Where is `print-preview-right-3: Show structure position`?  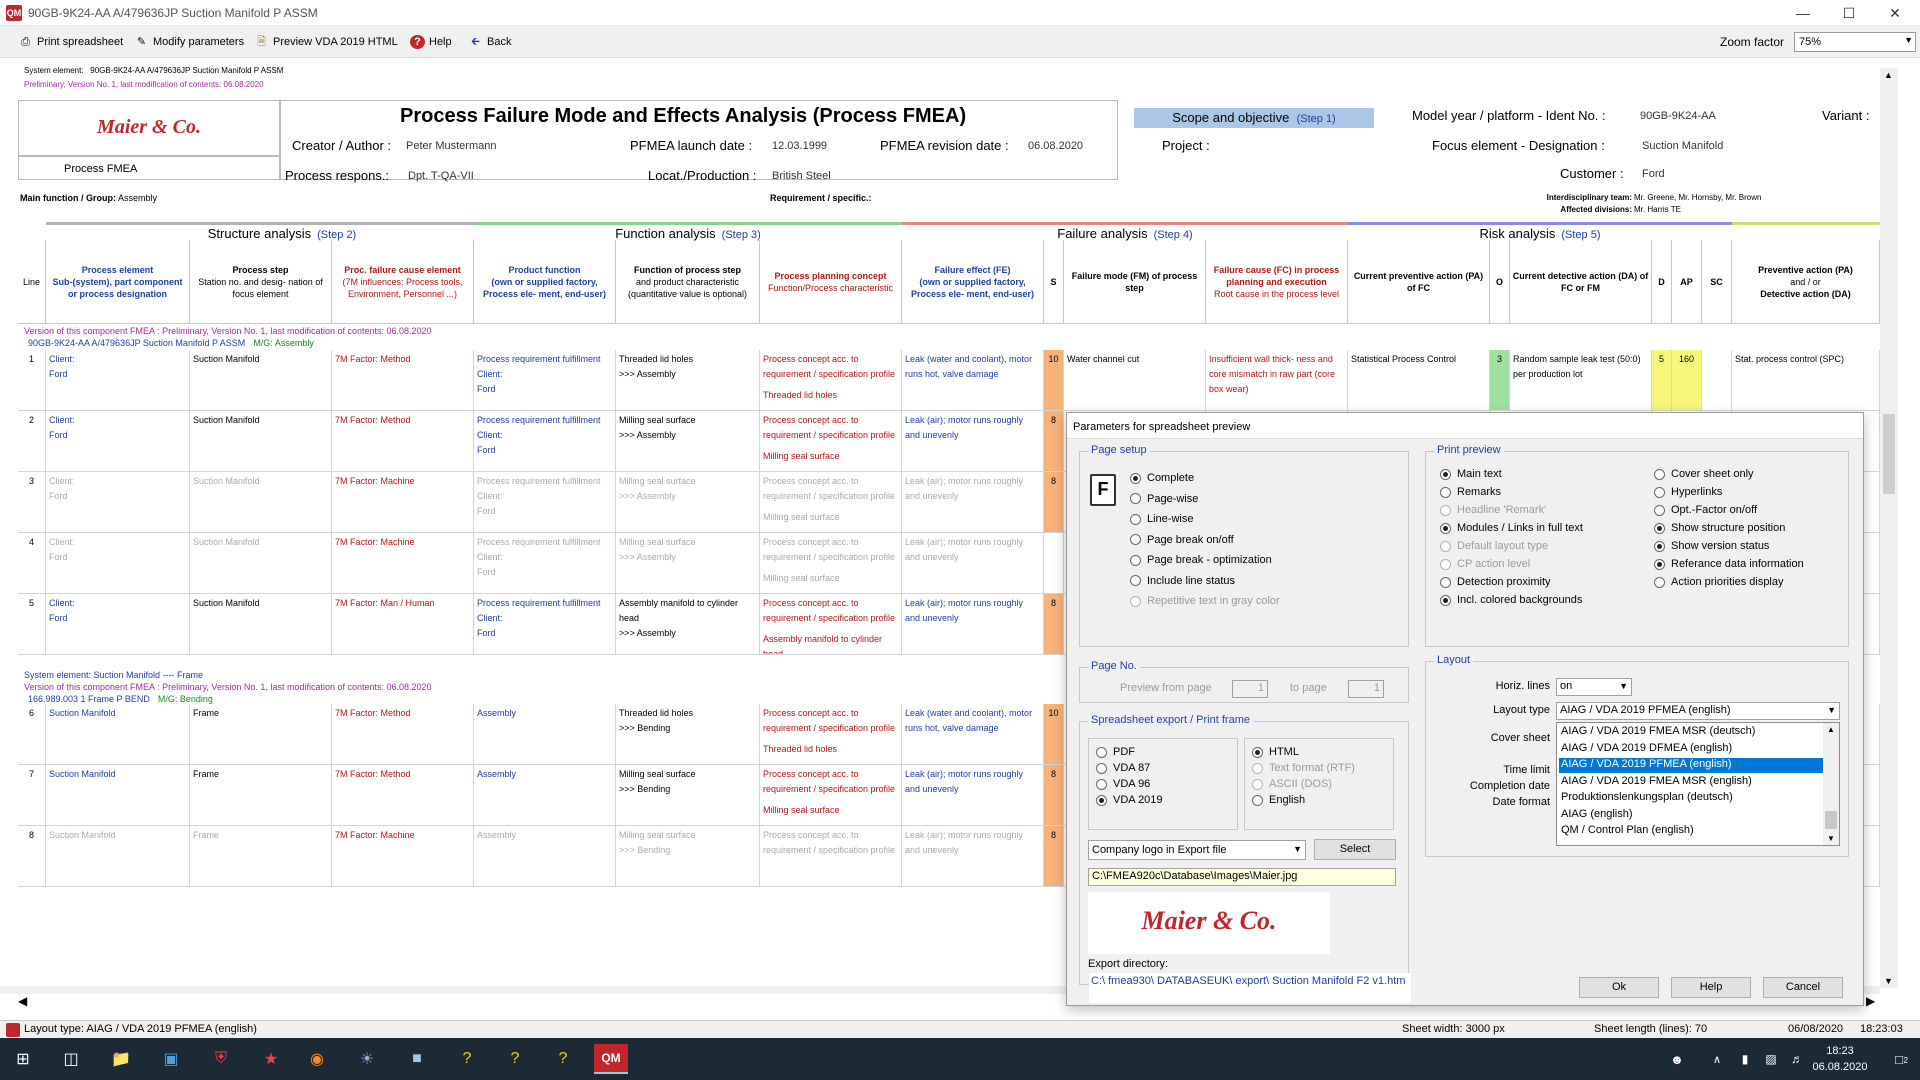 print-preview-right-3: Show structure position is located at coordinates (1719, 528).